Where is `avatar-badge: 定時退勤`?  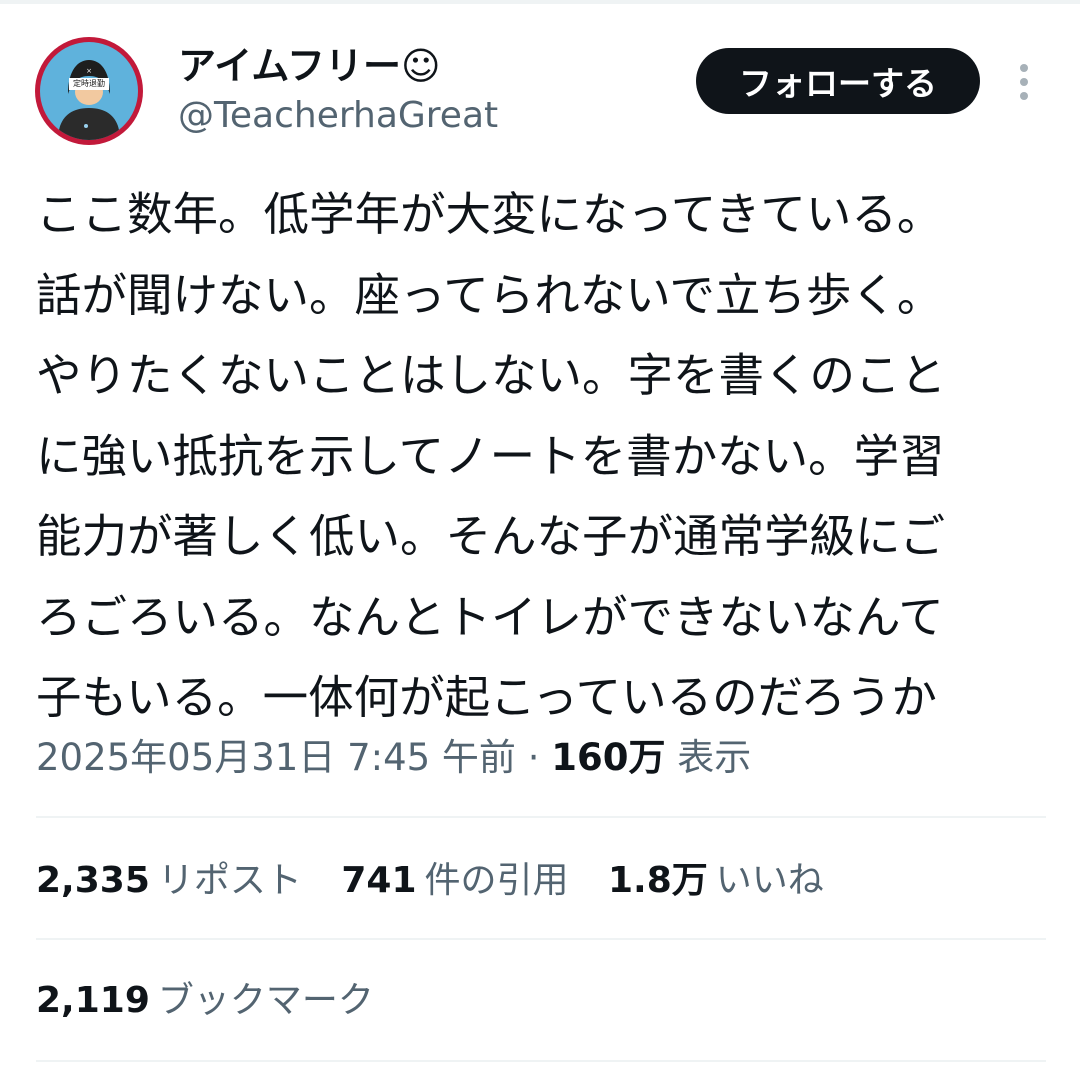 avatar-badge: 定時退勤 is located at coordinates (89, 84).